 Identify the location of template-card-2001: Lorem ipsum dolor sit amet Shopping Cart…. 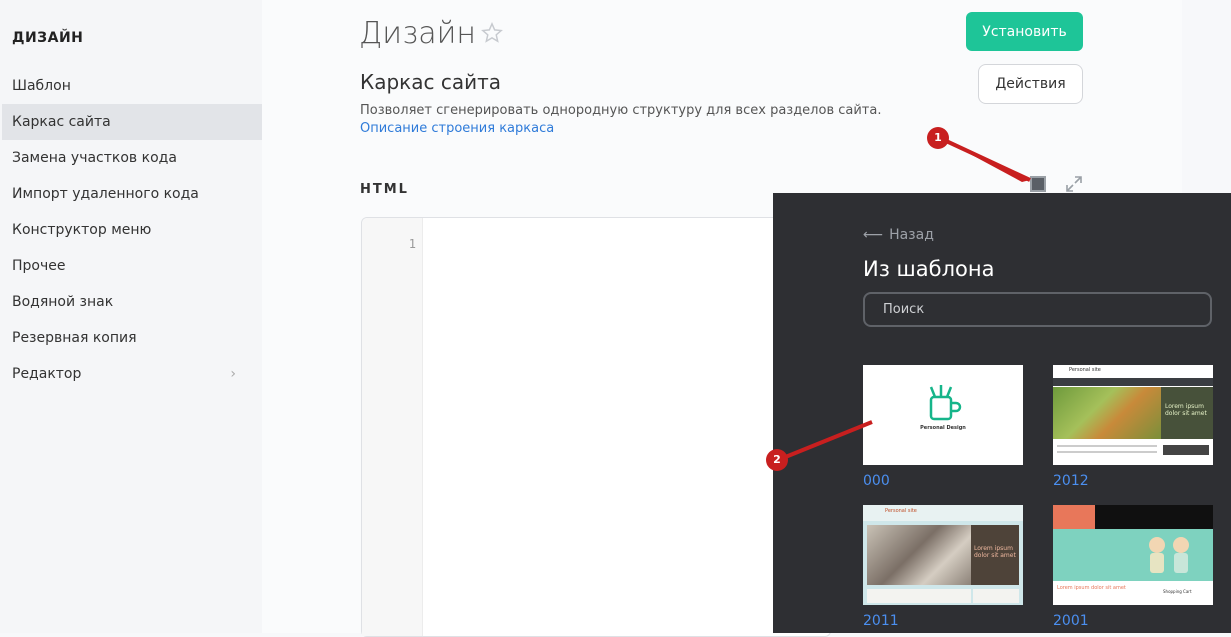
(1133, 567).